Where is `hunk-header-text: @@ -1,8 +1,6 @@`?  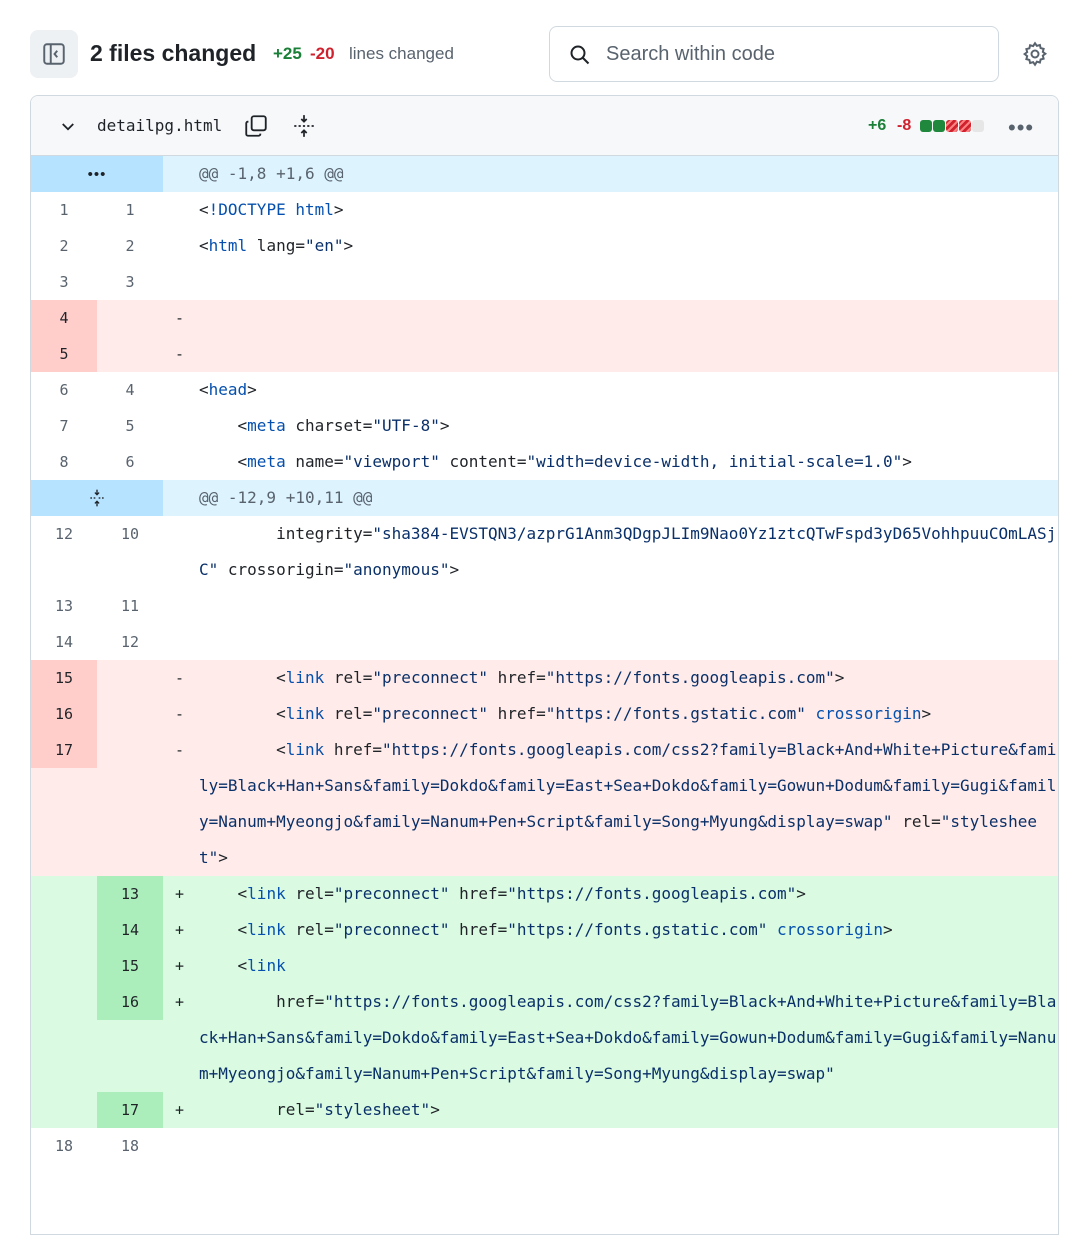
hunk-header-text: @@ -1,8 +1,6 @@ is located at coordinates (271, 173).